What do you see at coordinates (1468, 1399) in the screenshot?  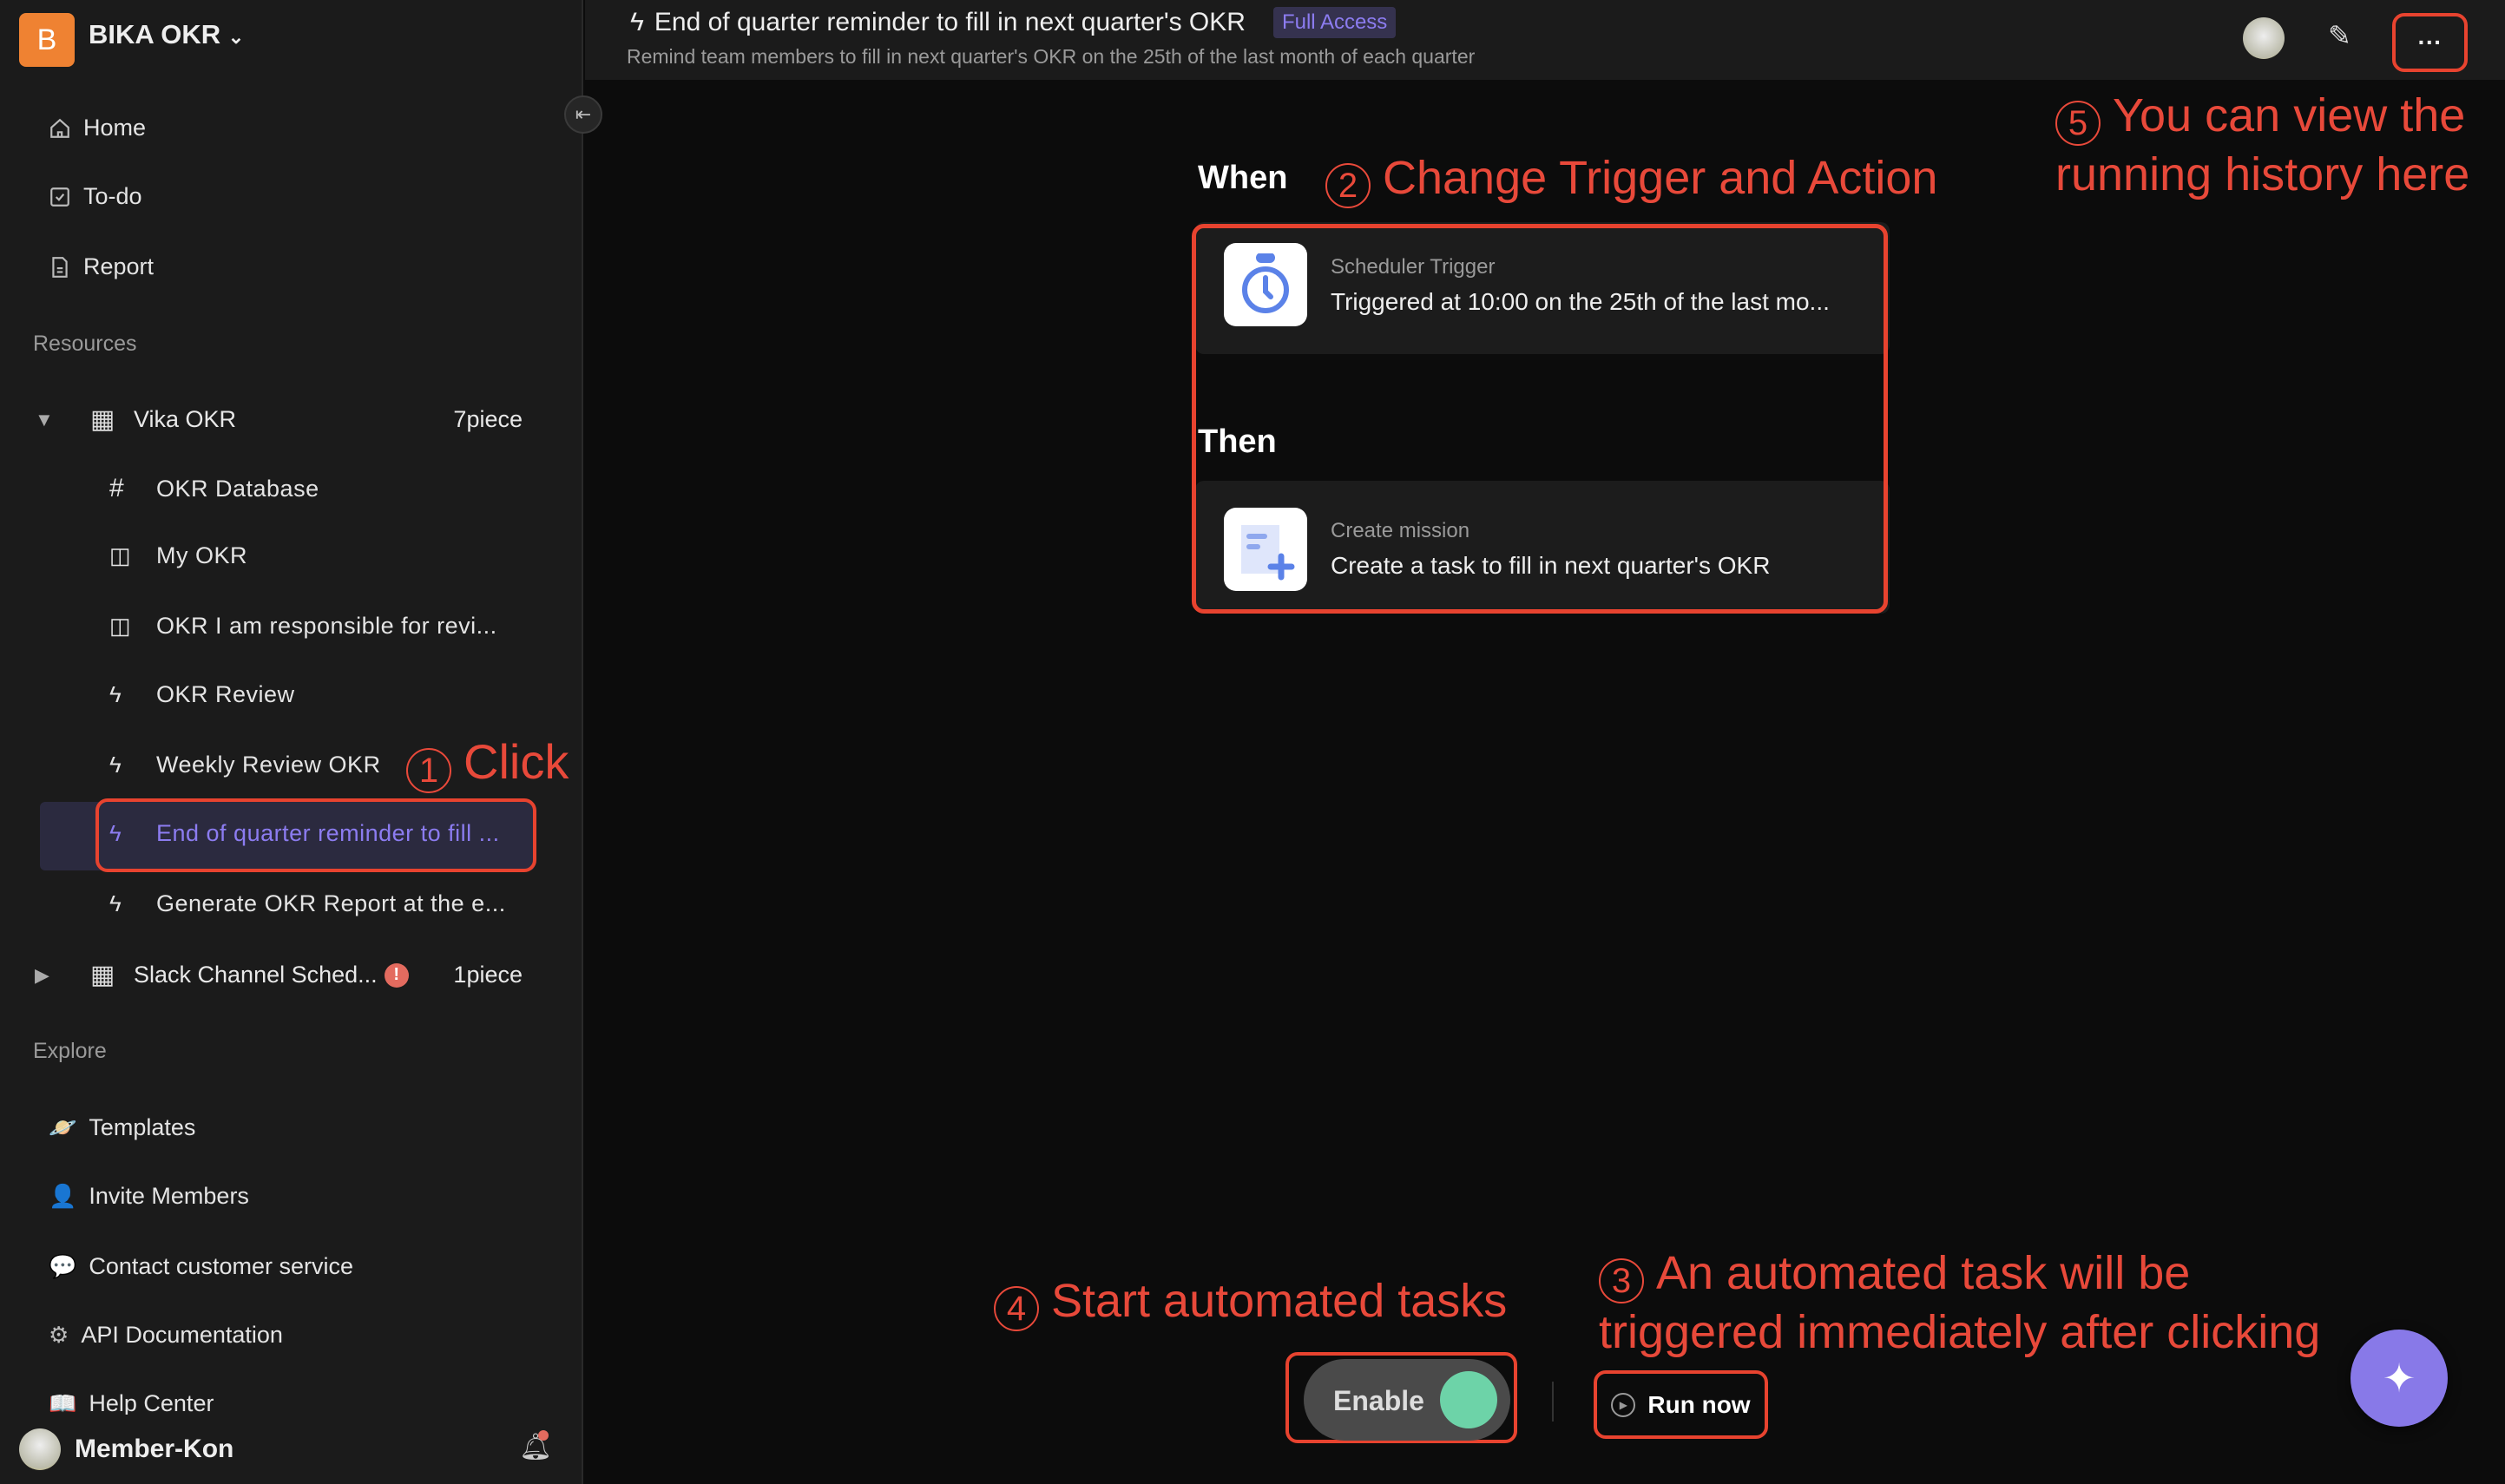 I see `toggle-knob` at bounding box center [1468, 1399].